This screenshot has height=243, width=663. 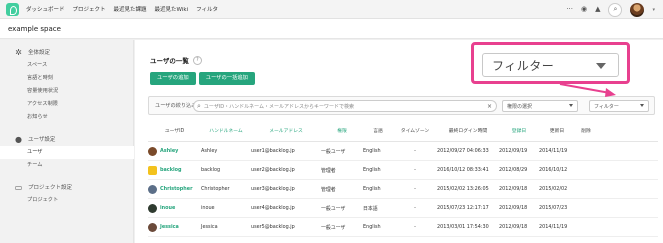 I want to click on user-id-link: Ashley, so click(x=174, y=151).